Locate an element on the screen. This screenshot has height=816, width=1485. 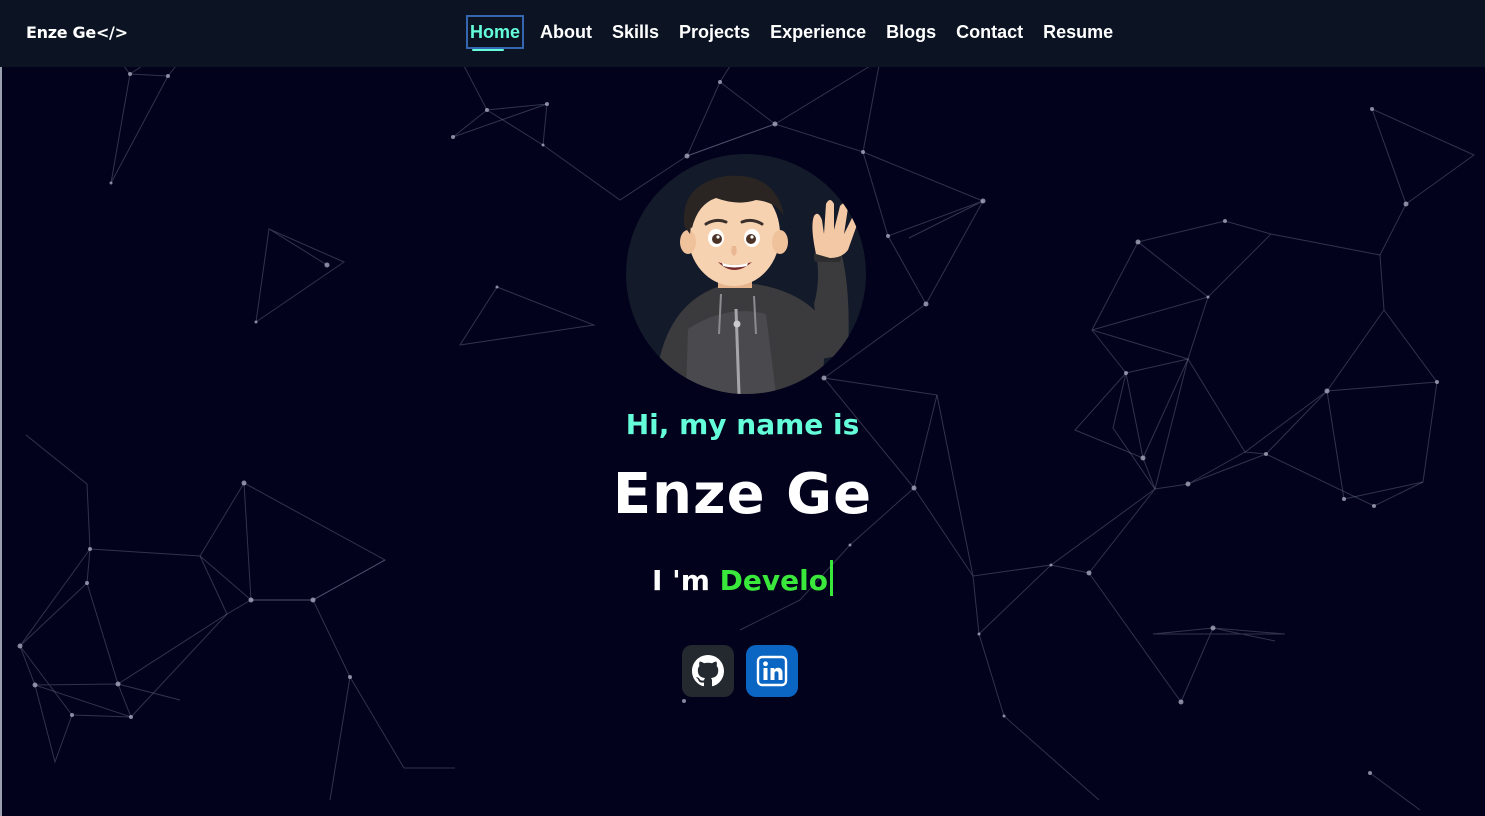
avatar is located at coordinates (746, 274).